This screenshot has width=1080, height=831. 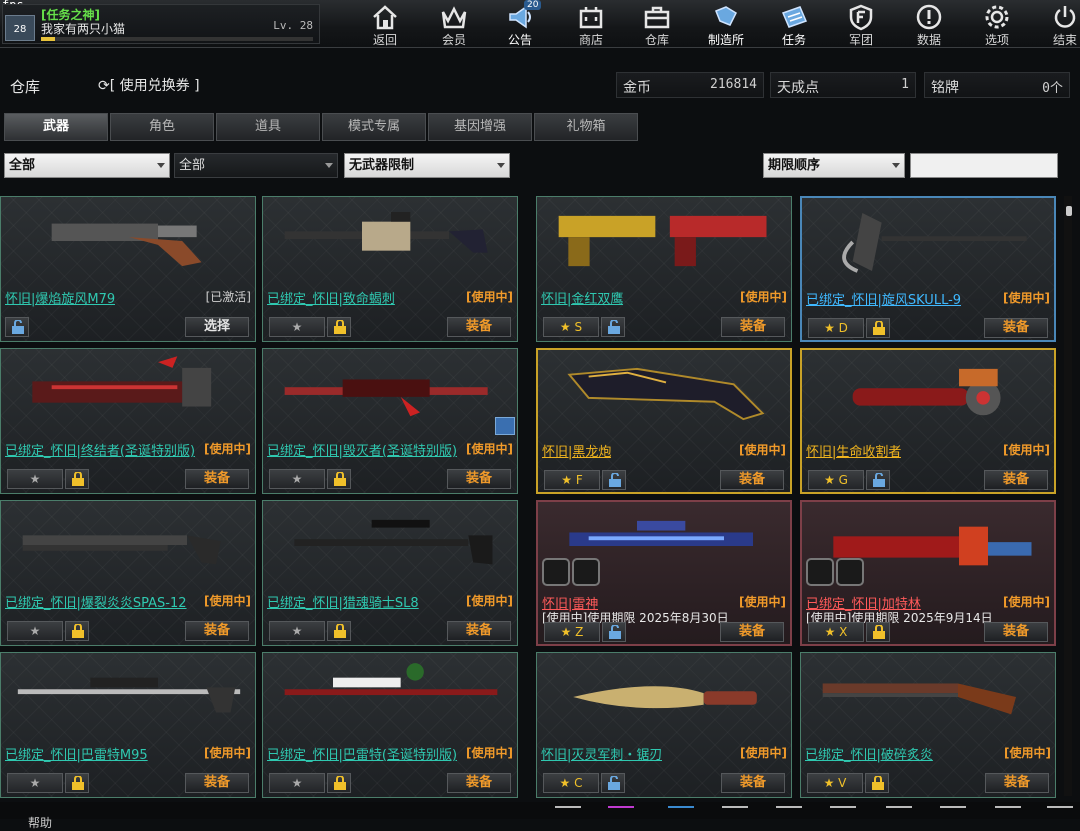 I want to click on weapon-name: 已绑定_怀旧|猎魂骑士SL8, so click(x=343, y=601).